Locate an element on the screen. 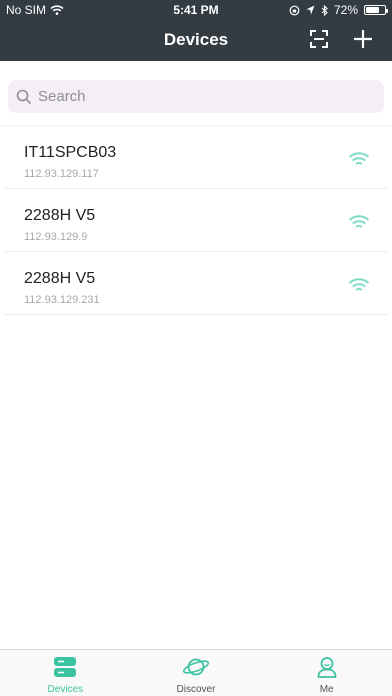 This screenshot has height=696, width=392. device-ip: 112.93.129.231 is located at coordinates (62, 300).